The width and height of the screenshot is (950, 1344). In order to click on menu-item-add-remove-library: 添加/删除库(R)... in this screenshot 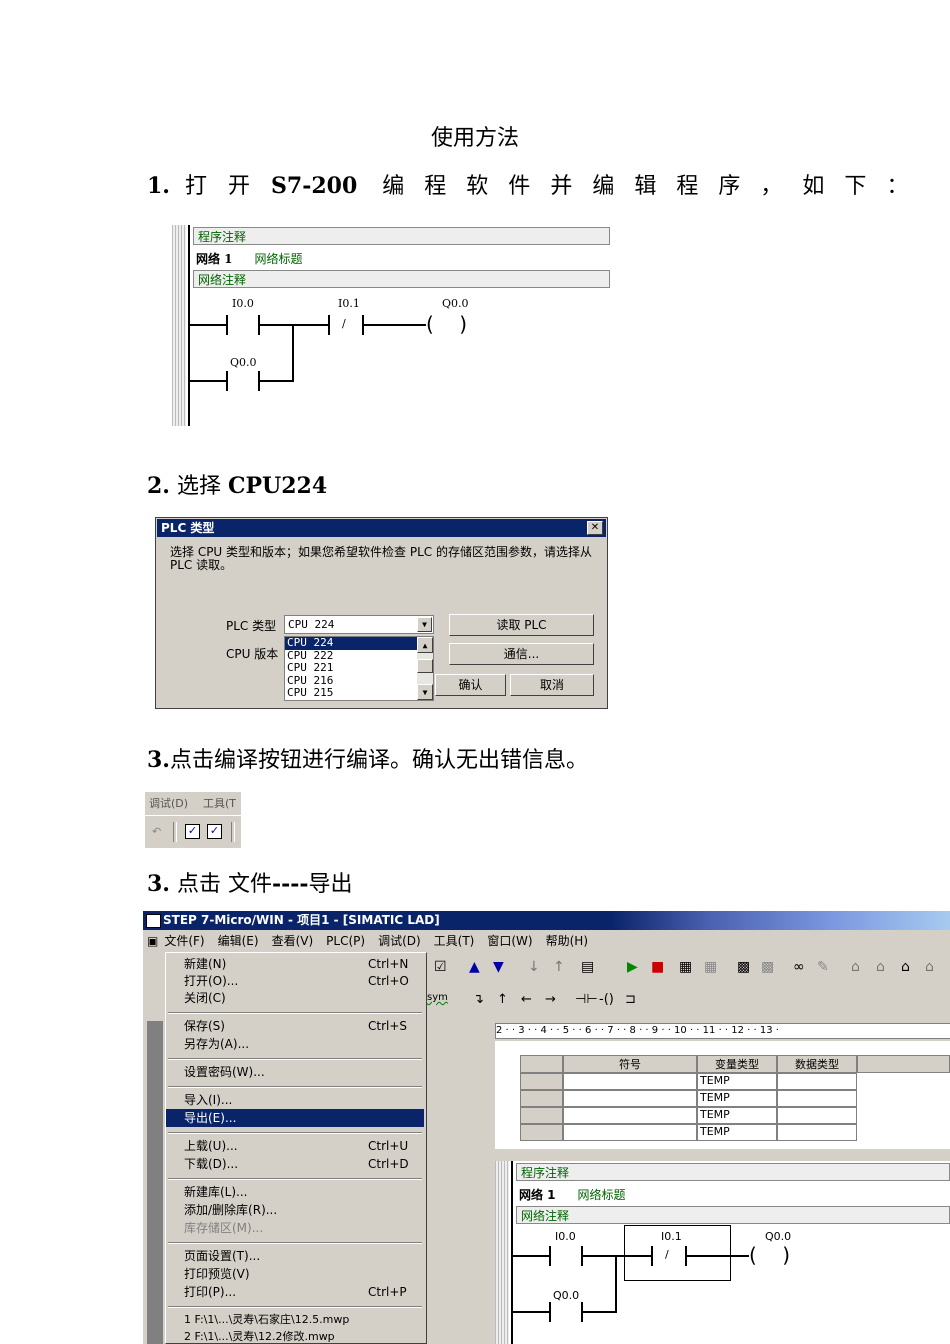, I will do `click(295, 1210)`.